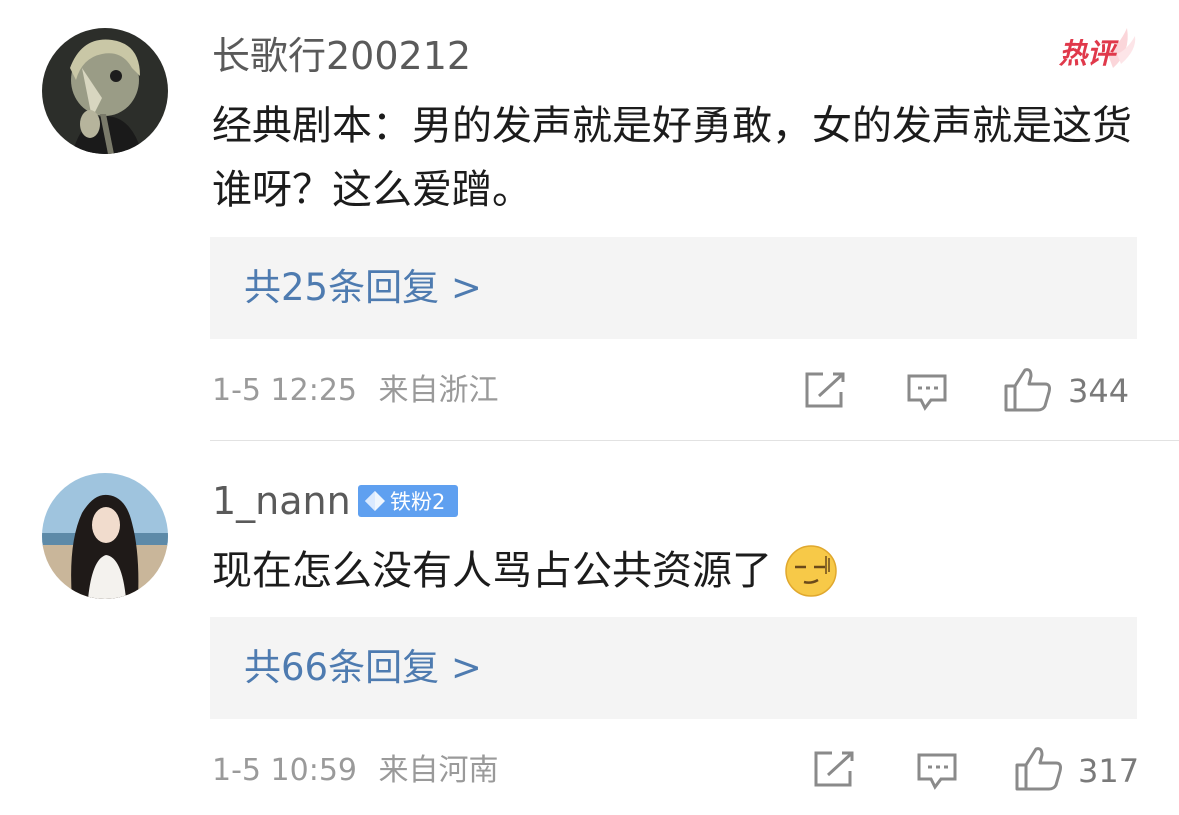 Image resolution: width=1179 pixels, height=815 pixels. Describe the element at coordinates (1087, 53) in the screenshot. I see `hot-comment-label: 热评` at that location.